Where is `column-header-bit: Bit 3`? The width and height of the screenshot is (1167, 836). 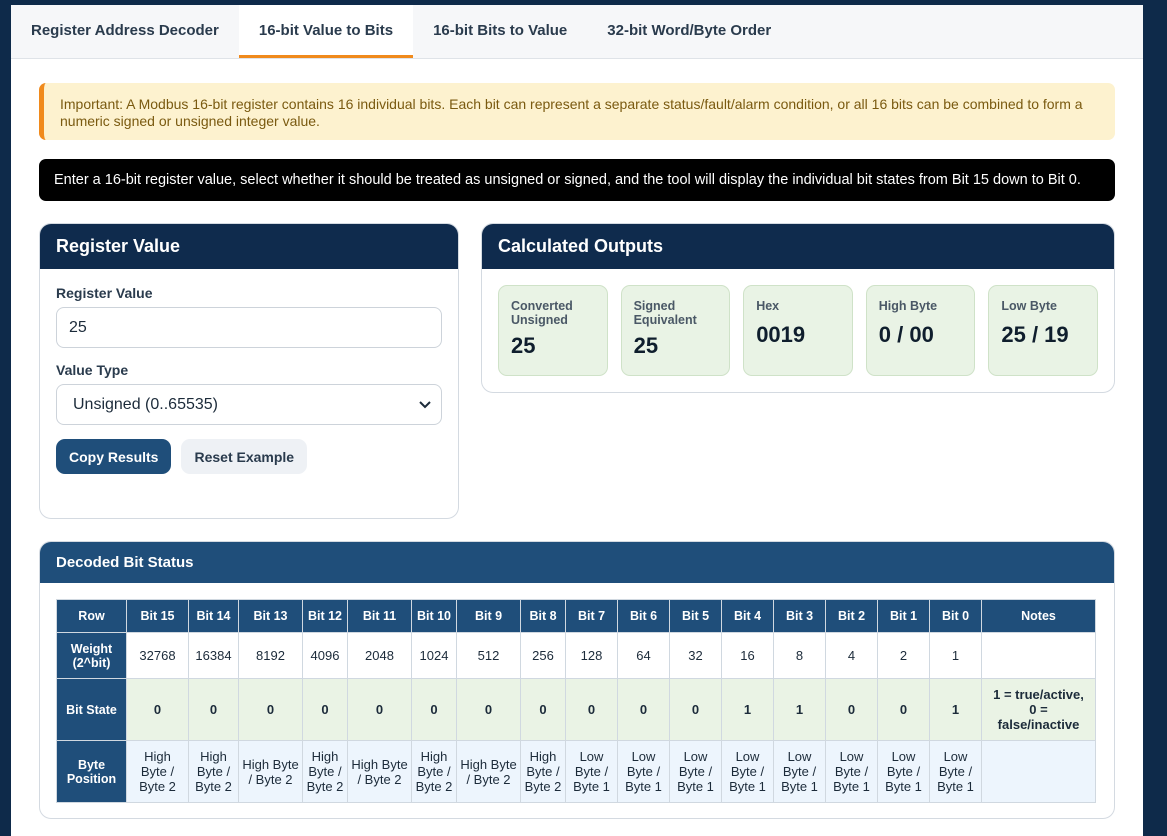 column-header-bit: Bit 3 is located at coordinates (799, 616).